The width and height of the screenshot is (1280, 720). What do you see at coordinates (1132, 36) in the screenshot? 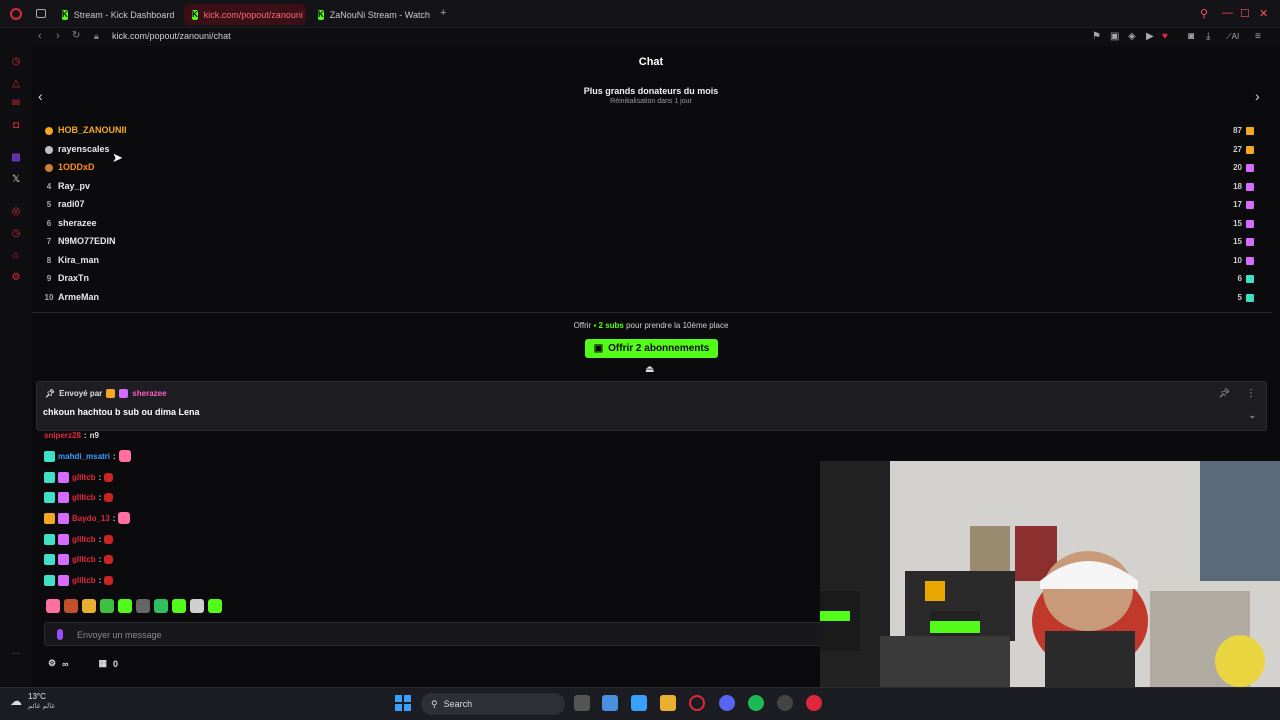
I see `shield-icon: ◈` at bounding box center [1132, 36].